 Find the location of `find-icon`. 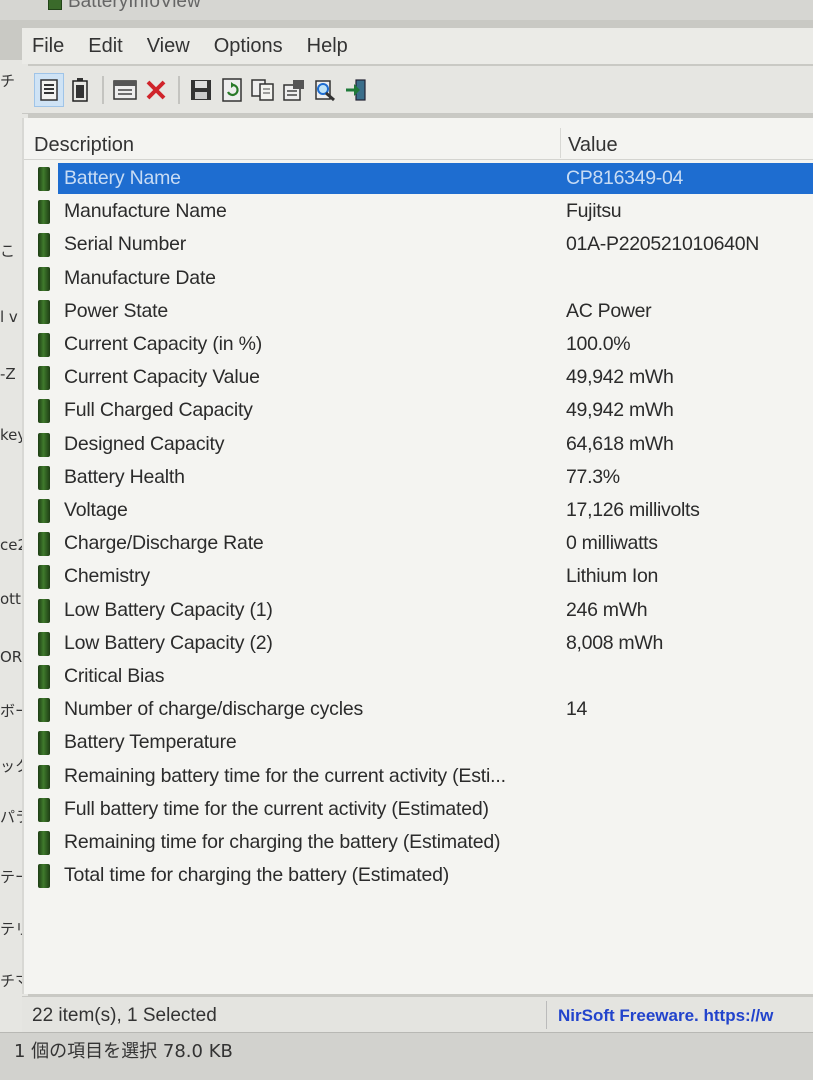

find-icon is located at coordinates (325, 90).